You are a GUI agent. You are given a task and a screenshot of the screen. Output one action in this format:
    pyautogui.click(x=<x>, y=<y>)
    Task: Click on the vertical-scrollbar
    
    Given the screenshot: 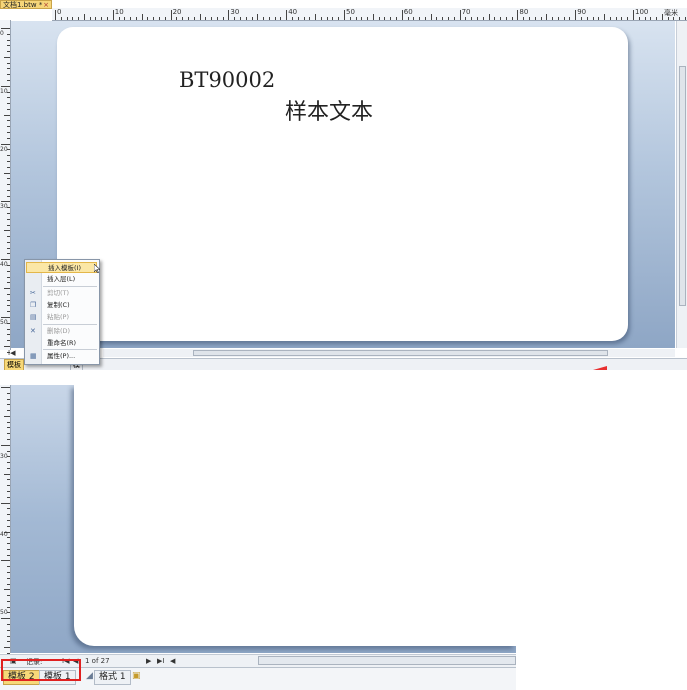 What is the action you would take?
    pyautogui.click(x=681, y=184)
    